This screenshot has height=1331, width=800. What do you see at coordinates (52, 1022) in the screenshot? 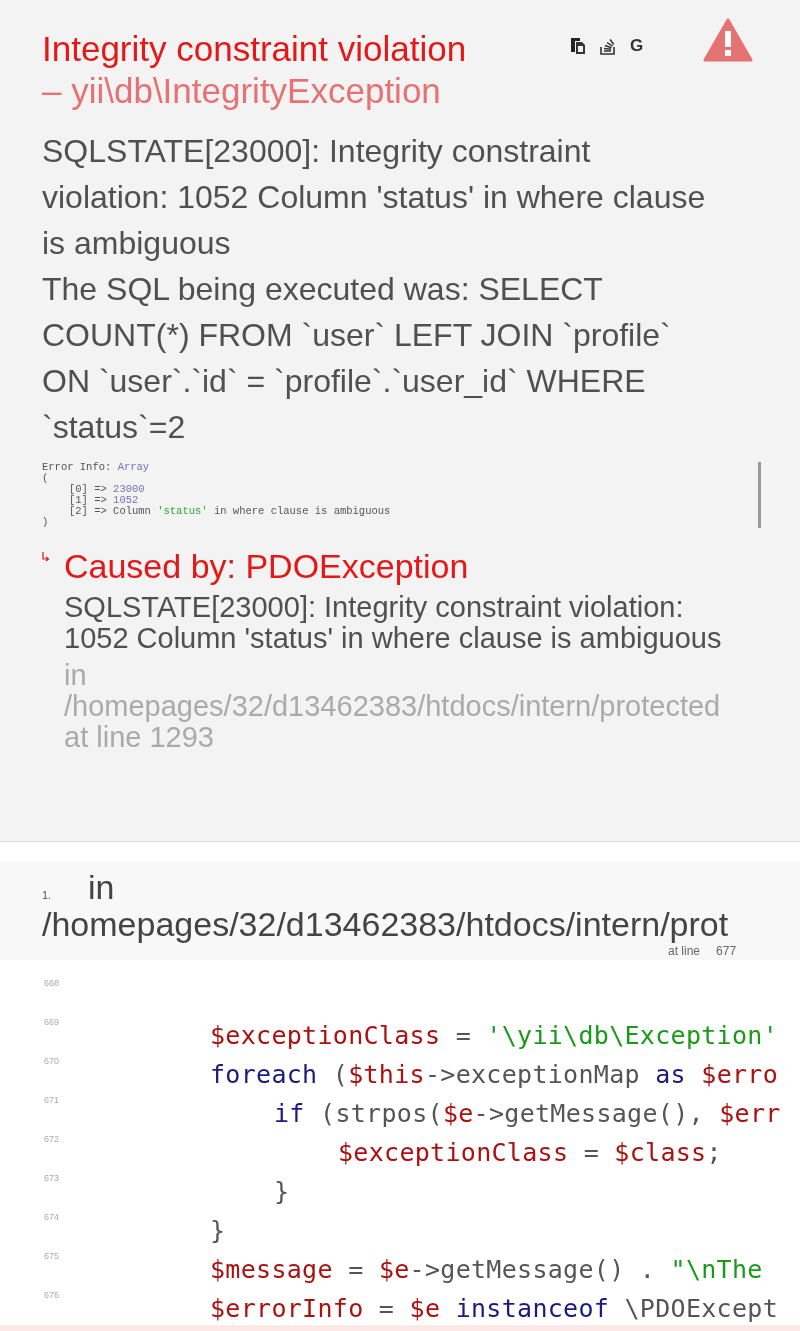
I see `line-number: 669` at bounding box center [52, 1022].